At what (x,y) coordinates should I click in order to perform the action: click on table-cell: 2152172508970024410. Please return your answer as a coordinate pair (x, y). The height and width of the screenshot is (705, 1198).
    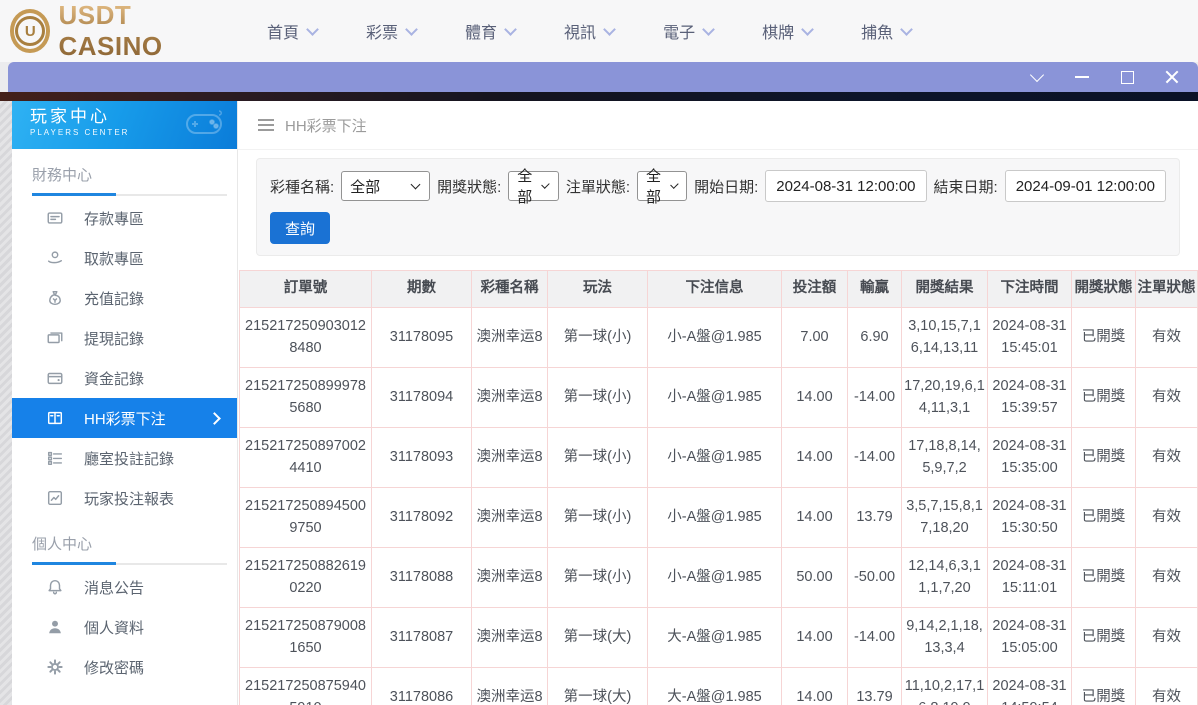
    Looking at the image, I should click on (305, 457).